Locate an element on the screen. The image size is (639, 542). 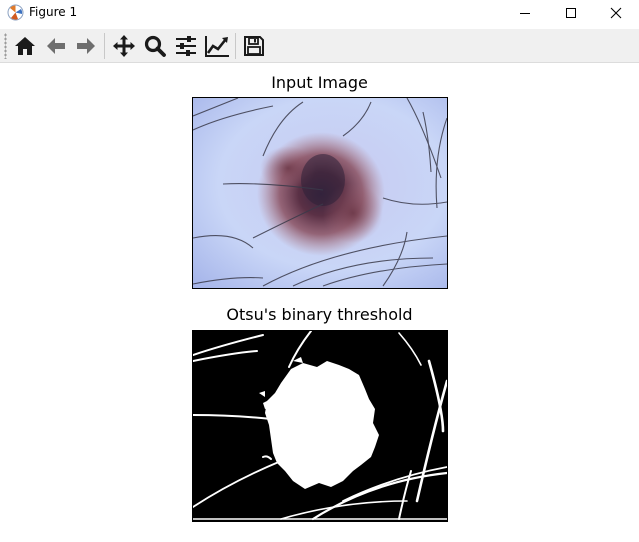
sliders-icon is located at coordinates (186, 45).